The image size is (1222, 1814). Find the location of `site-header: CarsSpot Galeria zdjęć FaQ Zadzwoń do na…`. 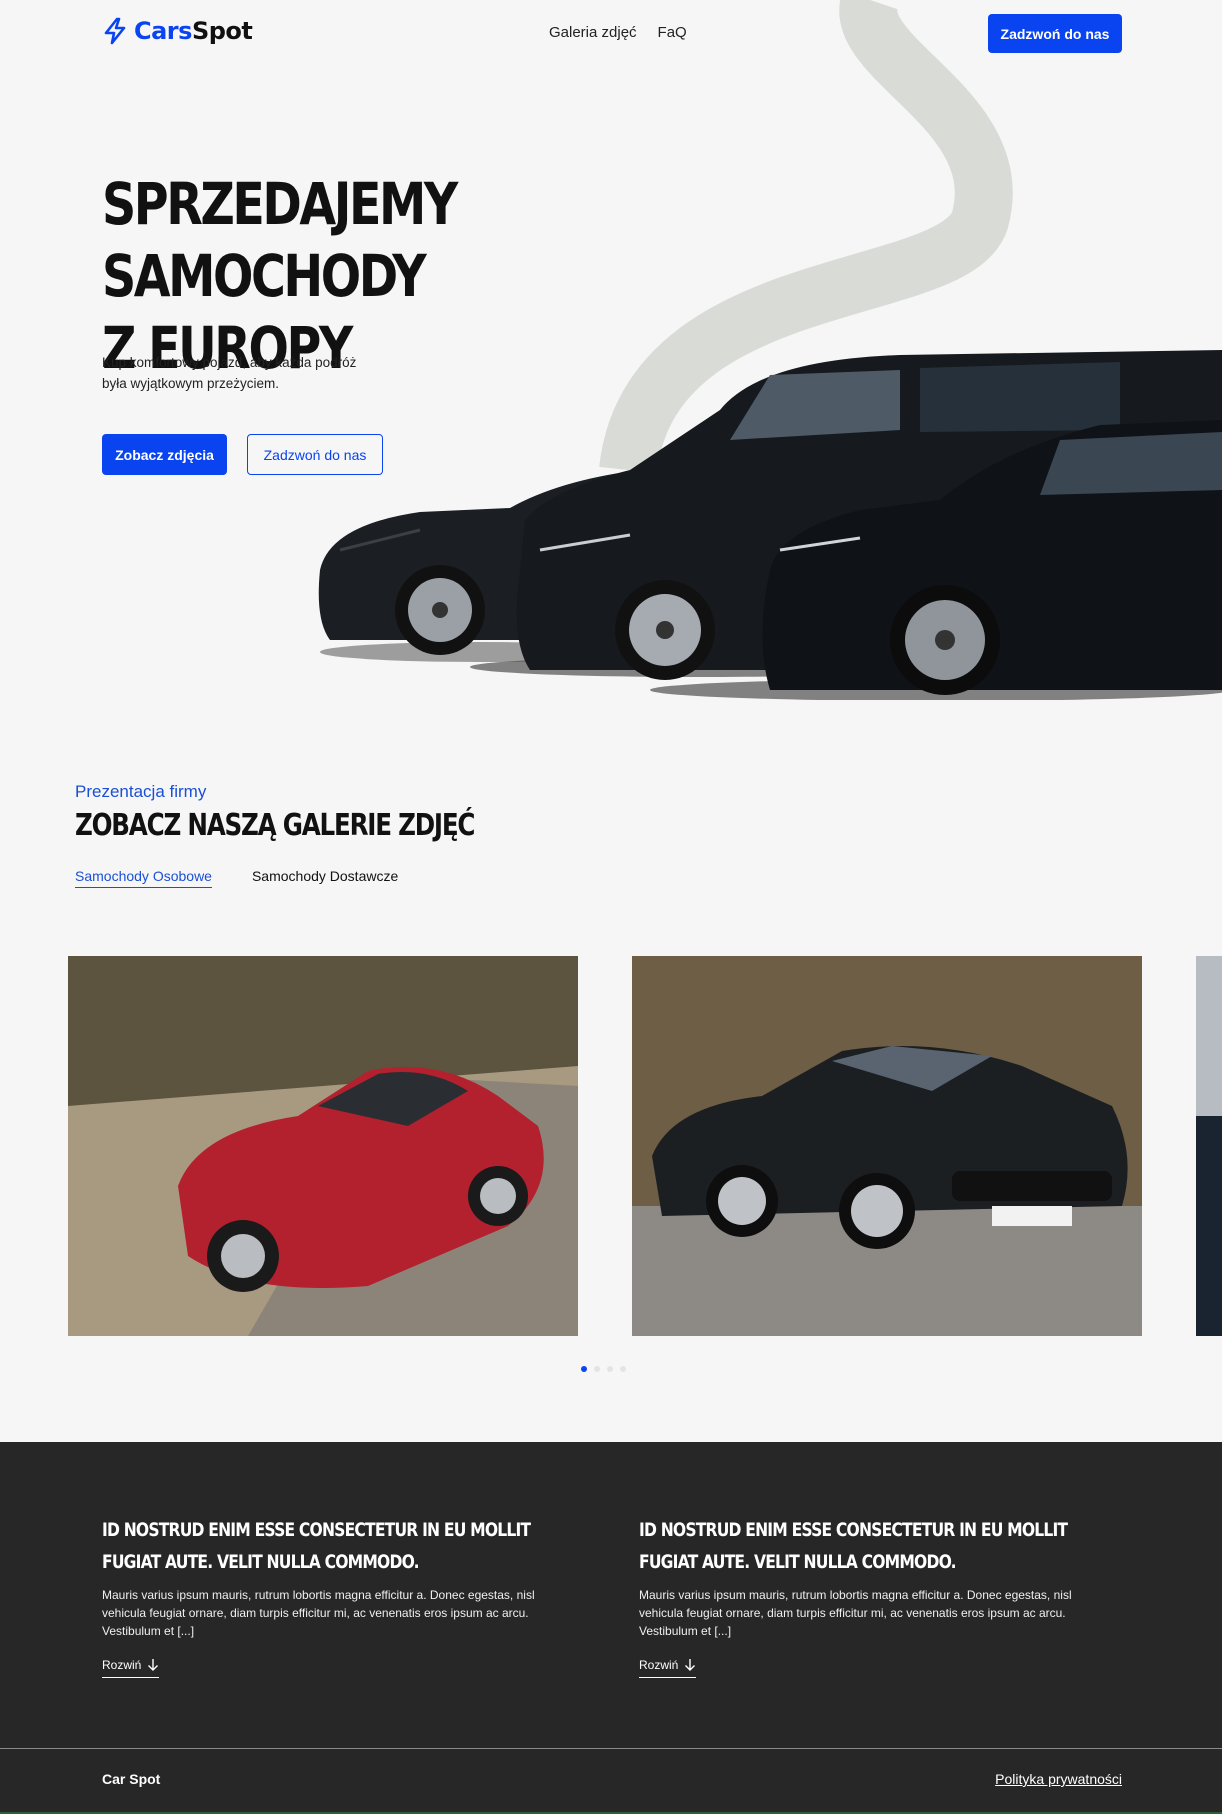

site-header: CarsSpot Galeria zdjęć FaQ Zadzwoń do na… is located at coordinates (611, 33).